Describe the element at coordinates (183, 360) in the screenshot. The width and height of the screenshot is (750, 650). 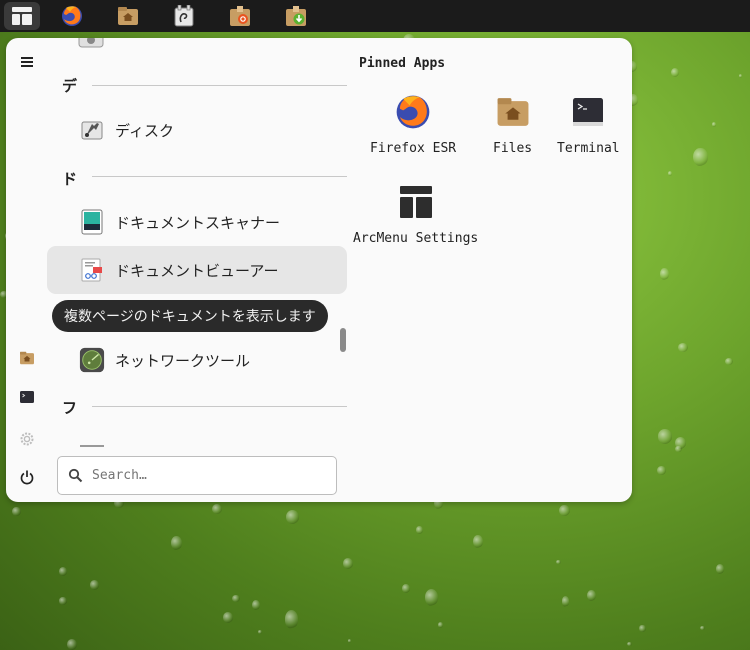
I see `app-item-label: ネットワークツール` at that location.